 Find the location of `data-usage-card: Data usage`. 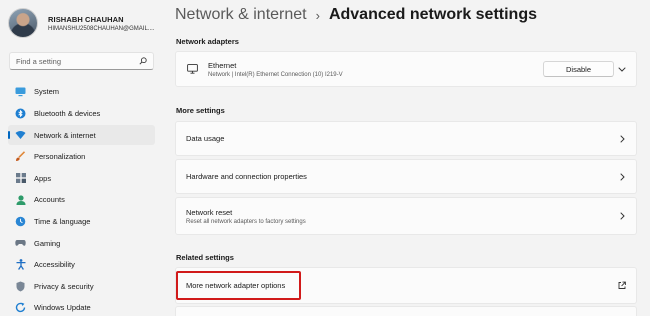

data-usage-card: Data usage is located at coordinates (406, 138).